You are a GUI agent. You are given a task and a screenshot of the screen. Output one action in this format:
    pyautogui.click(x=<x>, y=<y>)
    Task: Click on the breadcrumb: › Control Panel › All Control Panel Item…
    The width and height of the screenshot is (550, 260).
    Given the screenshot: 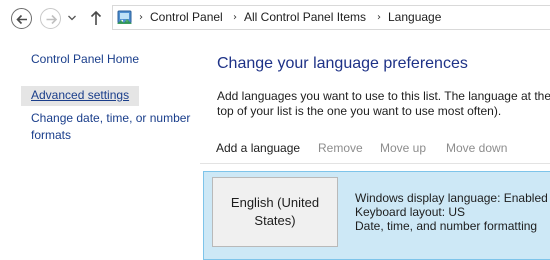 What is the action you would take?
    pyautogui.click(x=331, y=17)
    